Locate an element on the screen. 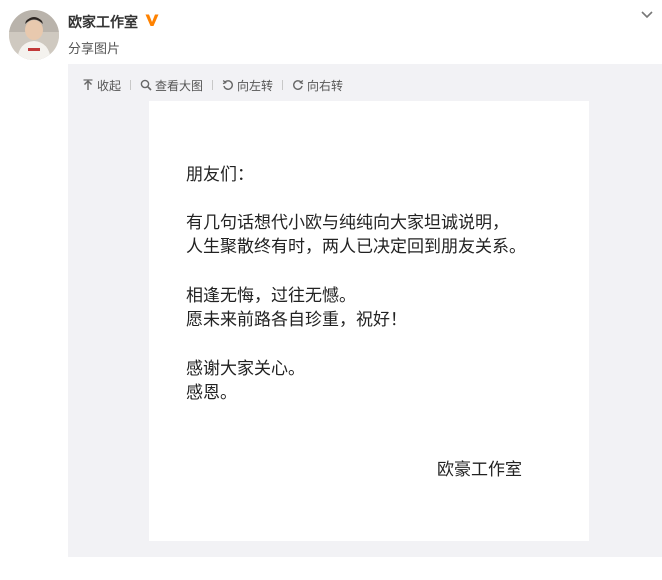  letter-greeting: 朋友们： is located at coordinates (220, 175).